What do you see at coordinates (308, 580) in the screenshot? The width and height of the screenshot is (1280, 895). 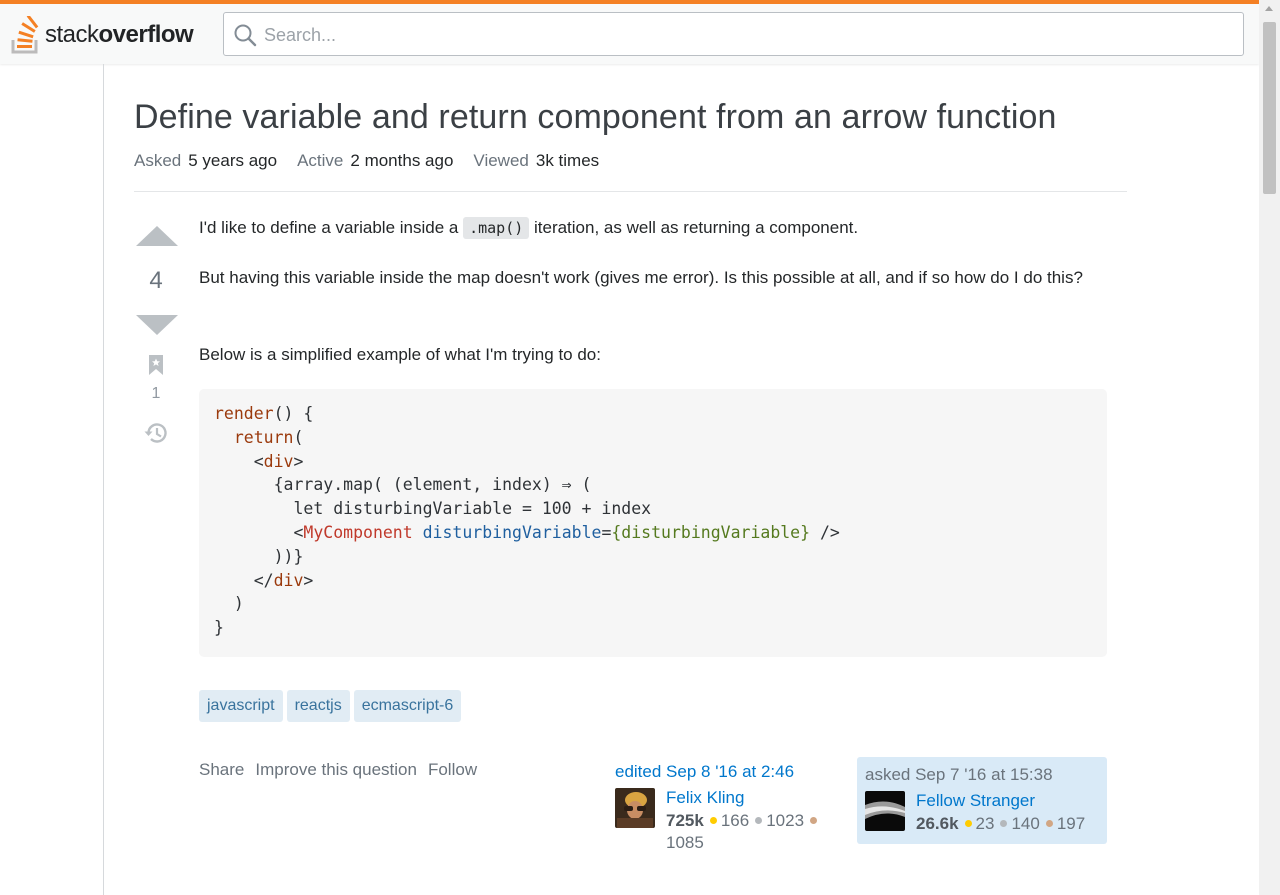 I see `code-l8-rest: >` at bounding box center [308, 580].